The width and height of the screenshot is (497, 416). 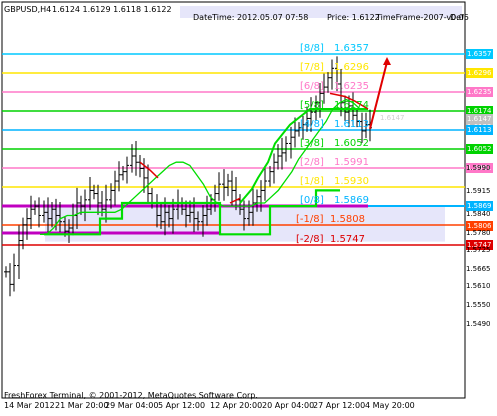 What do you see at coordinates (387, 61) in the screenshot?
I see `forecast-arrow-head` at bounding box center [387, 61].